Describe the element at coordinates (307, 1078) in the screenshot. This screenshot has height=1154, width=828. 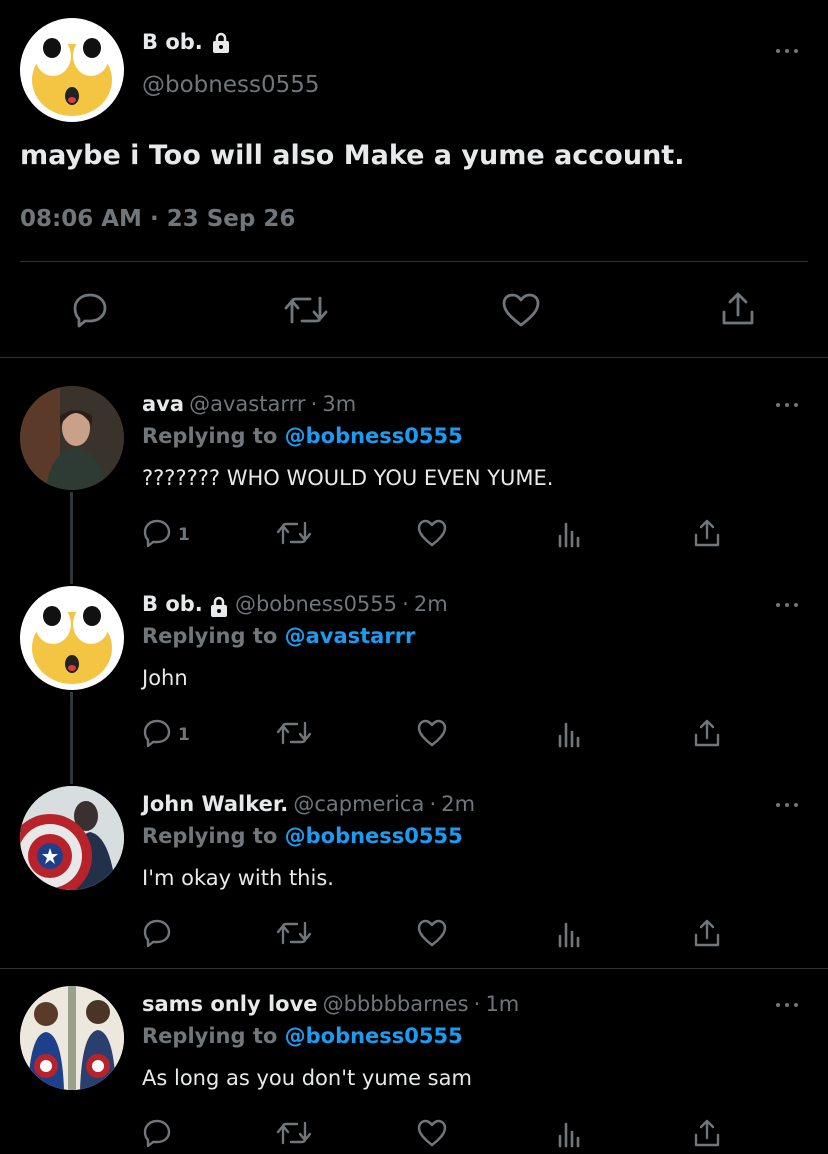
I see `reply-text: As long as you don't yume sam` at that location.